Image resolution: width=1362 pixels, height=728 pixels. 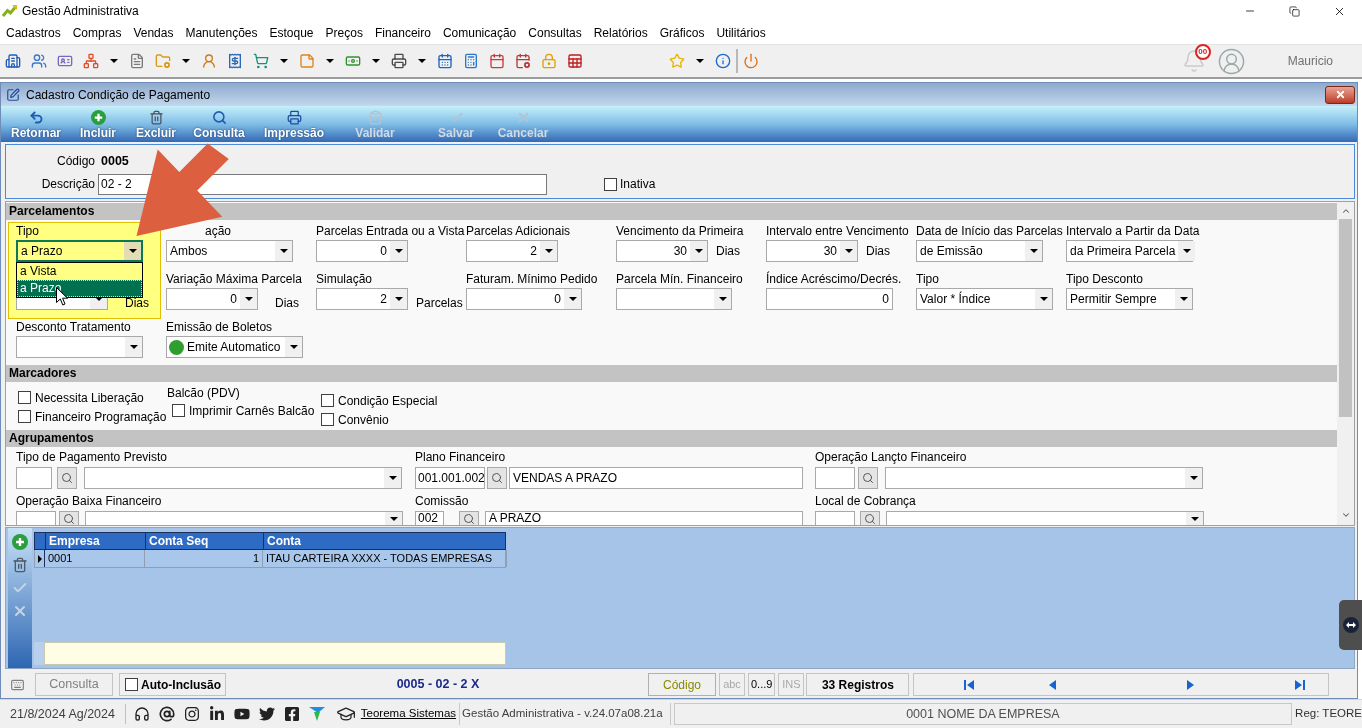 I want to click on close-button, so click(x=1340, y=94).